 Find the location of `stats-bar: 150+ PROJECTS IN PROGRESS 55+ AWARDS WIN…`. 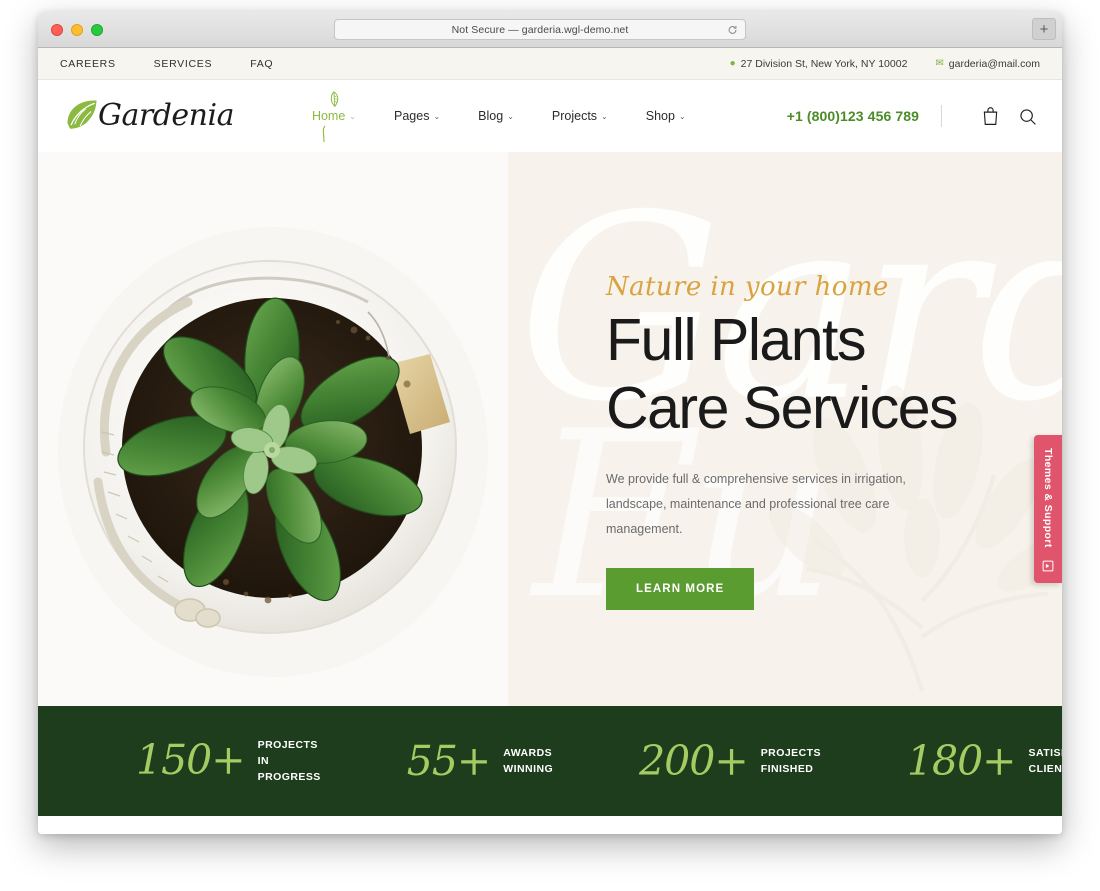

stats-bar: 150+ PROJECTS IN PROGRESS 55+ AWARDS WIN… is located at coordinates (550, 761).